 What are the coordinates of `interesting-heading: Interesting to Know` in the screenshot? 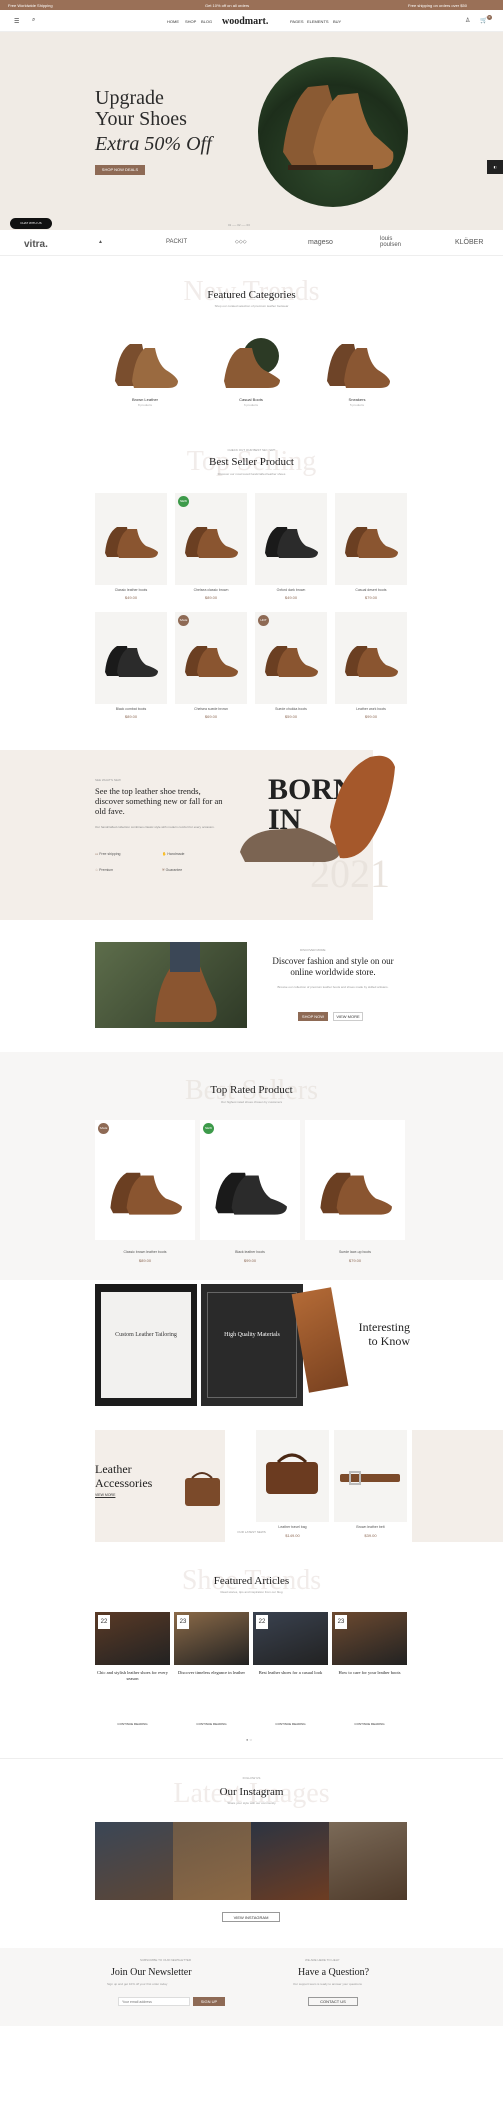 It's located at (377, 1334).